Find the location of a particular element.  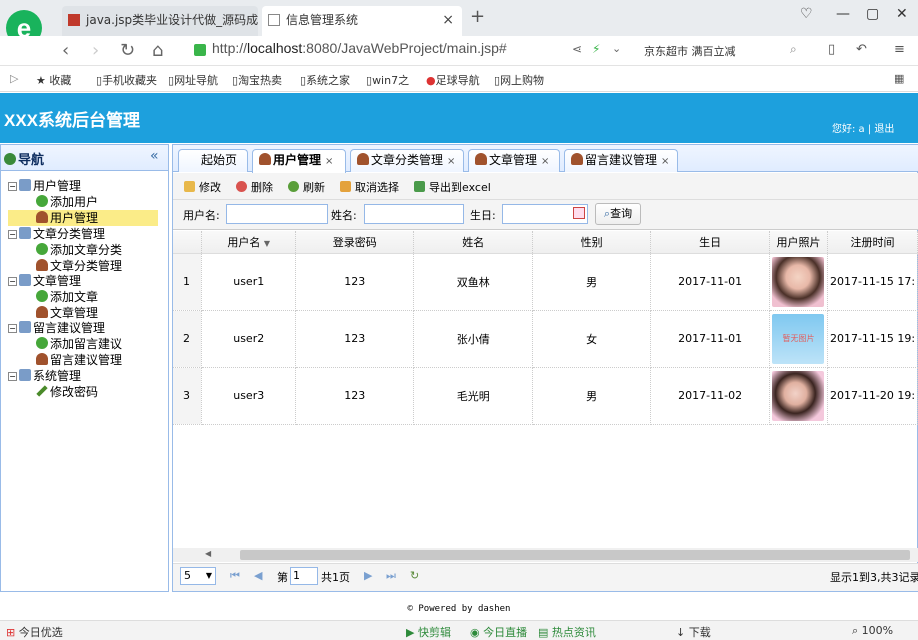

page-number-input: 1 is located at coordinates (304, 576).